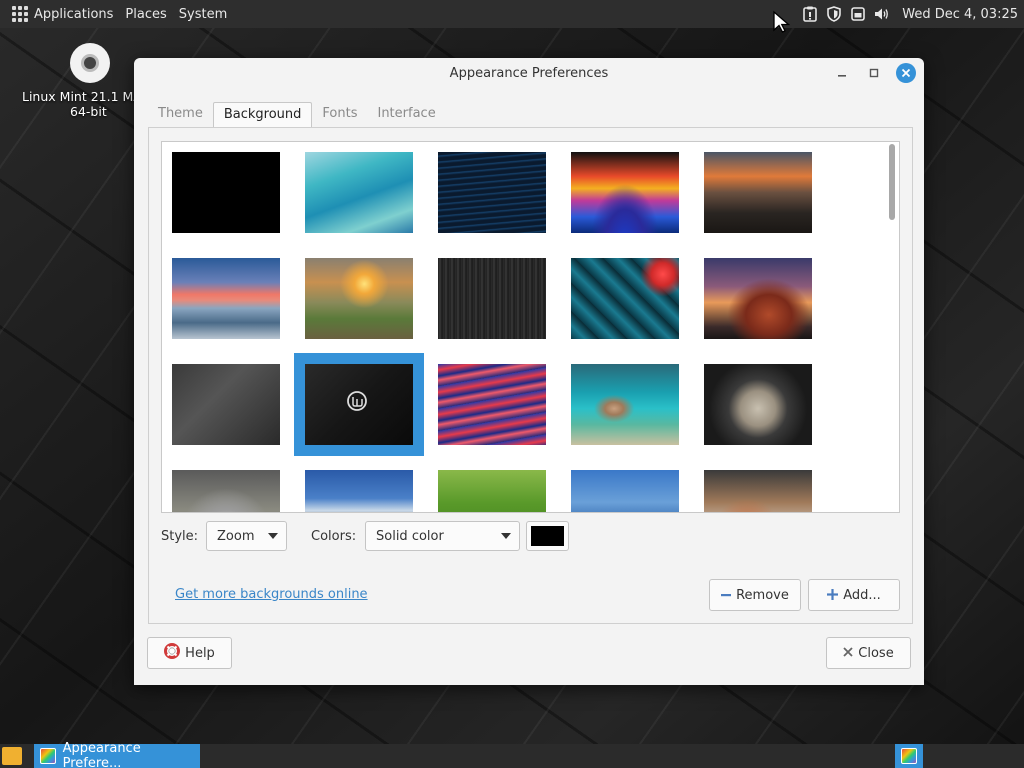  Describe the element at coordinates (858, 14) in the screenshot. I see `window-icon` at that location.